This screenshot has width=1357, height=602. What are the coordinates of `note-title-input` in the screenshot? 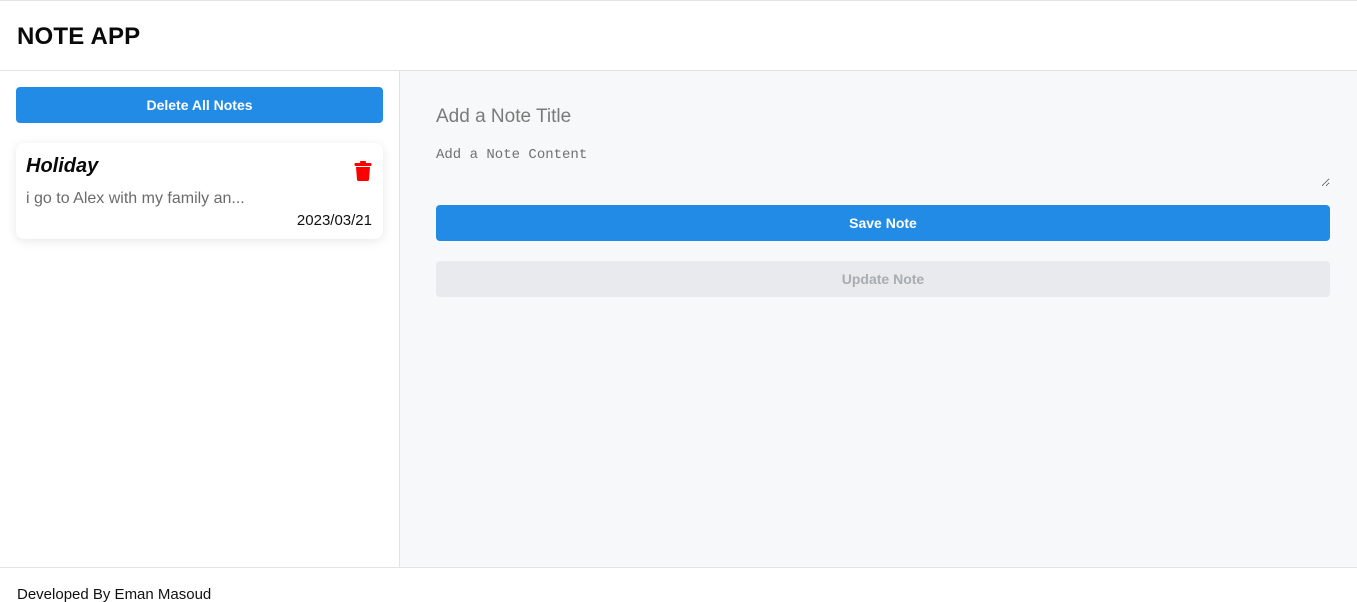 It's located at (883, 117).